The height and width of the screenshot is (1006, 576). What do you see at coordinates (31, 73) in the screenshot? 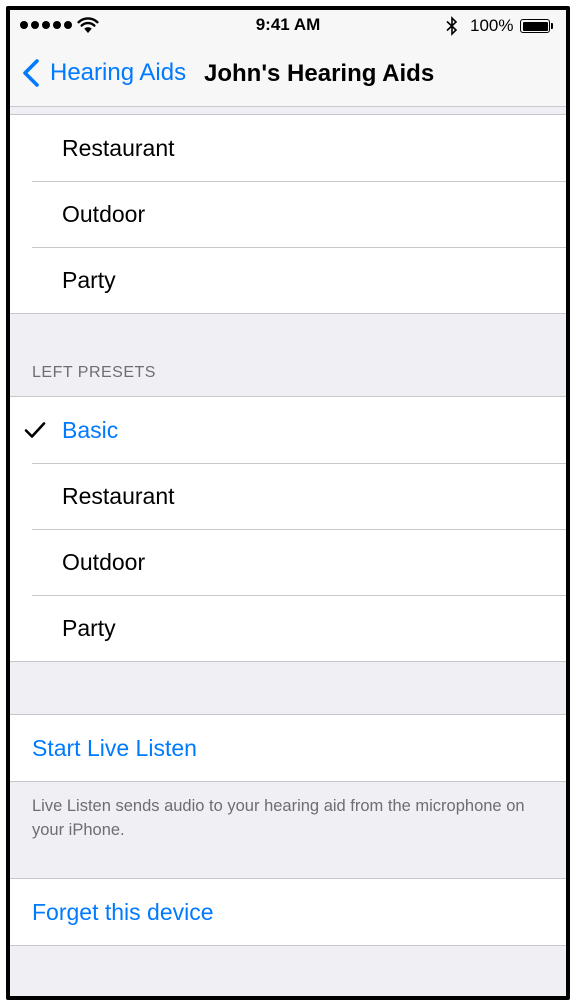
I see `chevron-left-icon` at bounding box center [31, 73].